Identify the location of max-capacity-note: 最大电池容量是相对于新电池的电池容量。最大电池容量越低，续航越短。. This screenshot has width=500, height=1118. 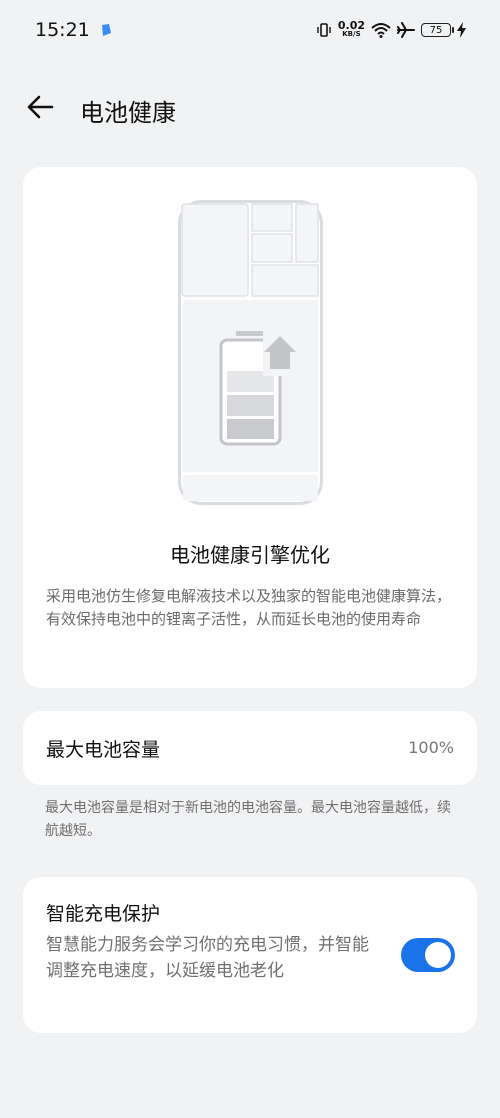
(248, 819).